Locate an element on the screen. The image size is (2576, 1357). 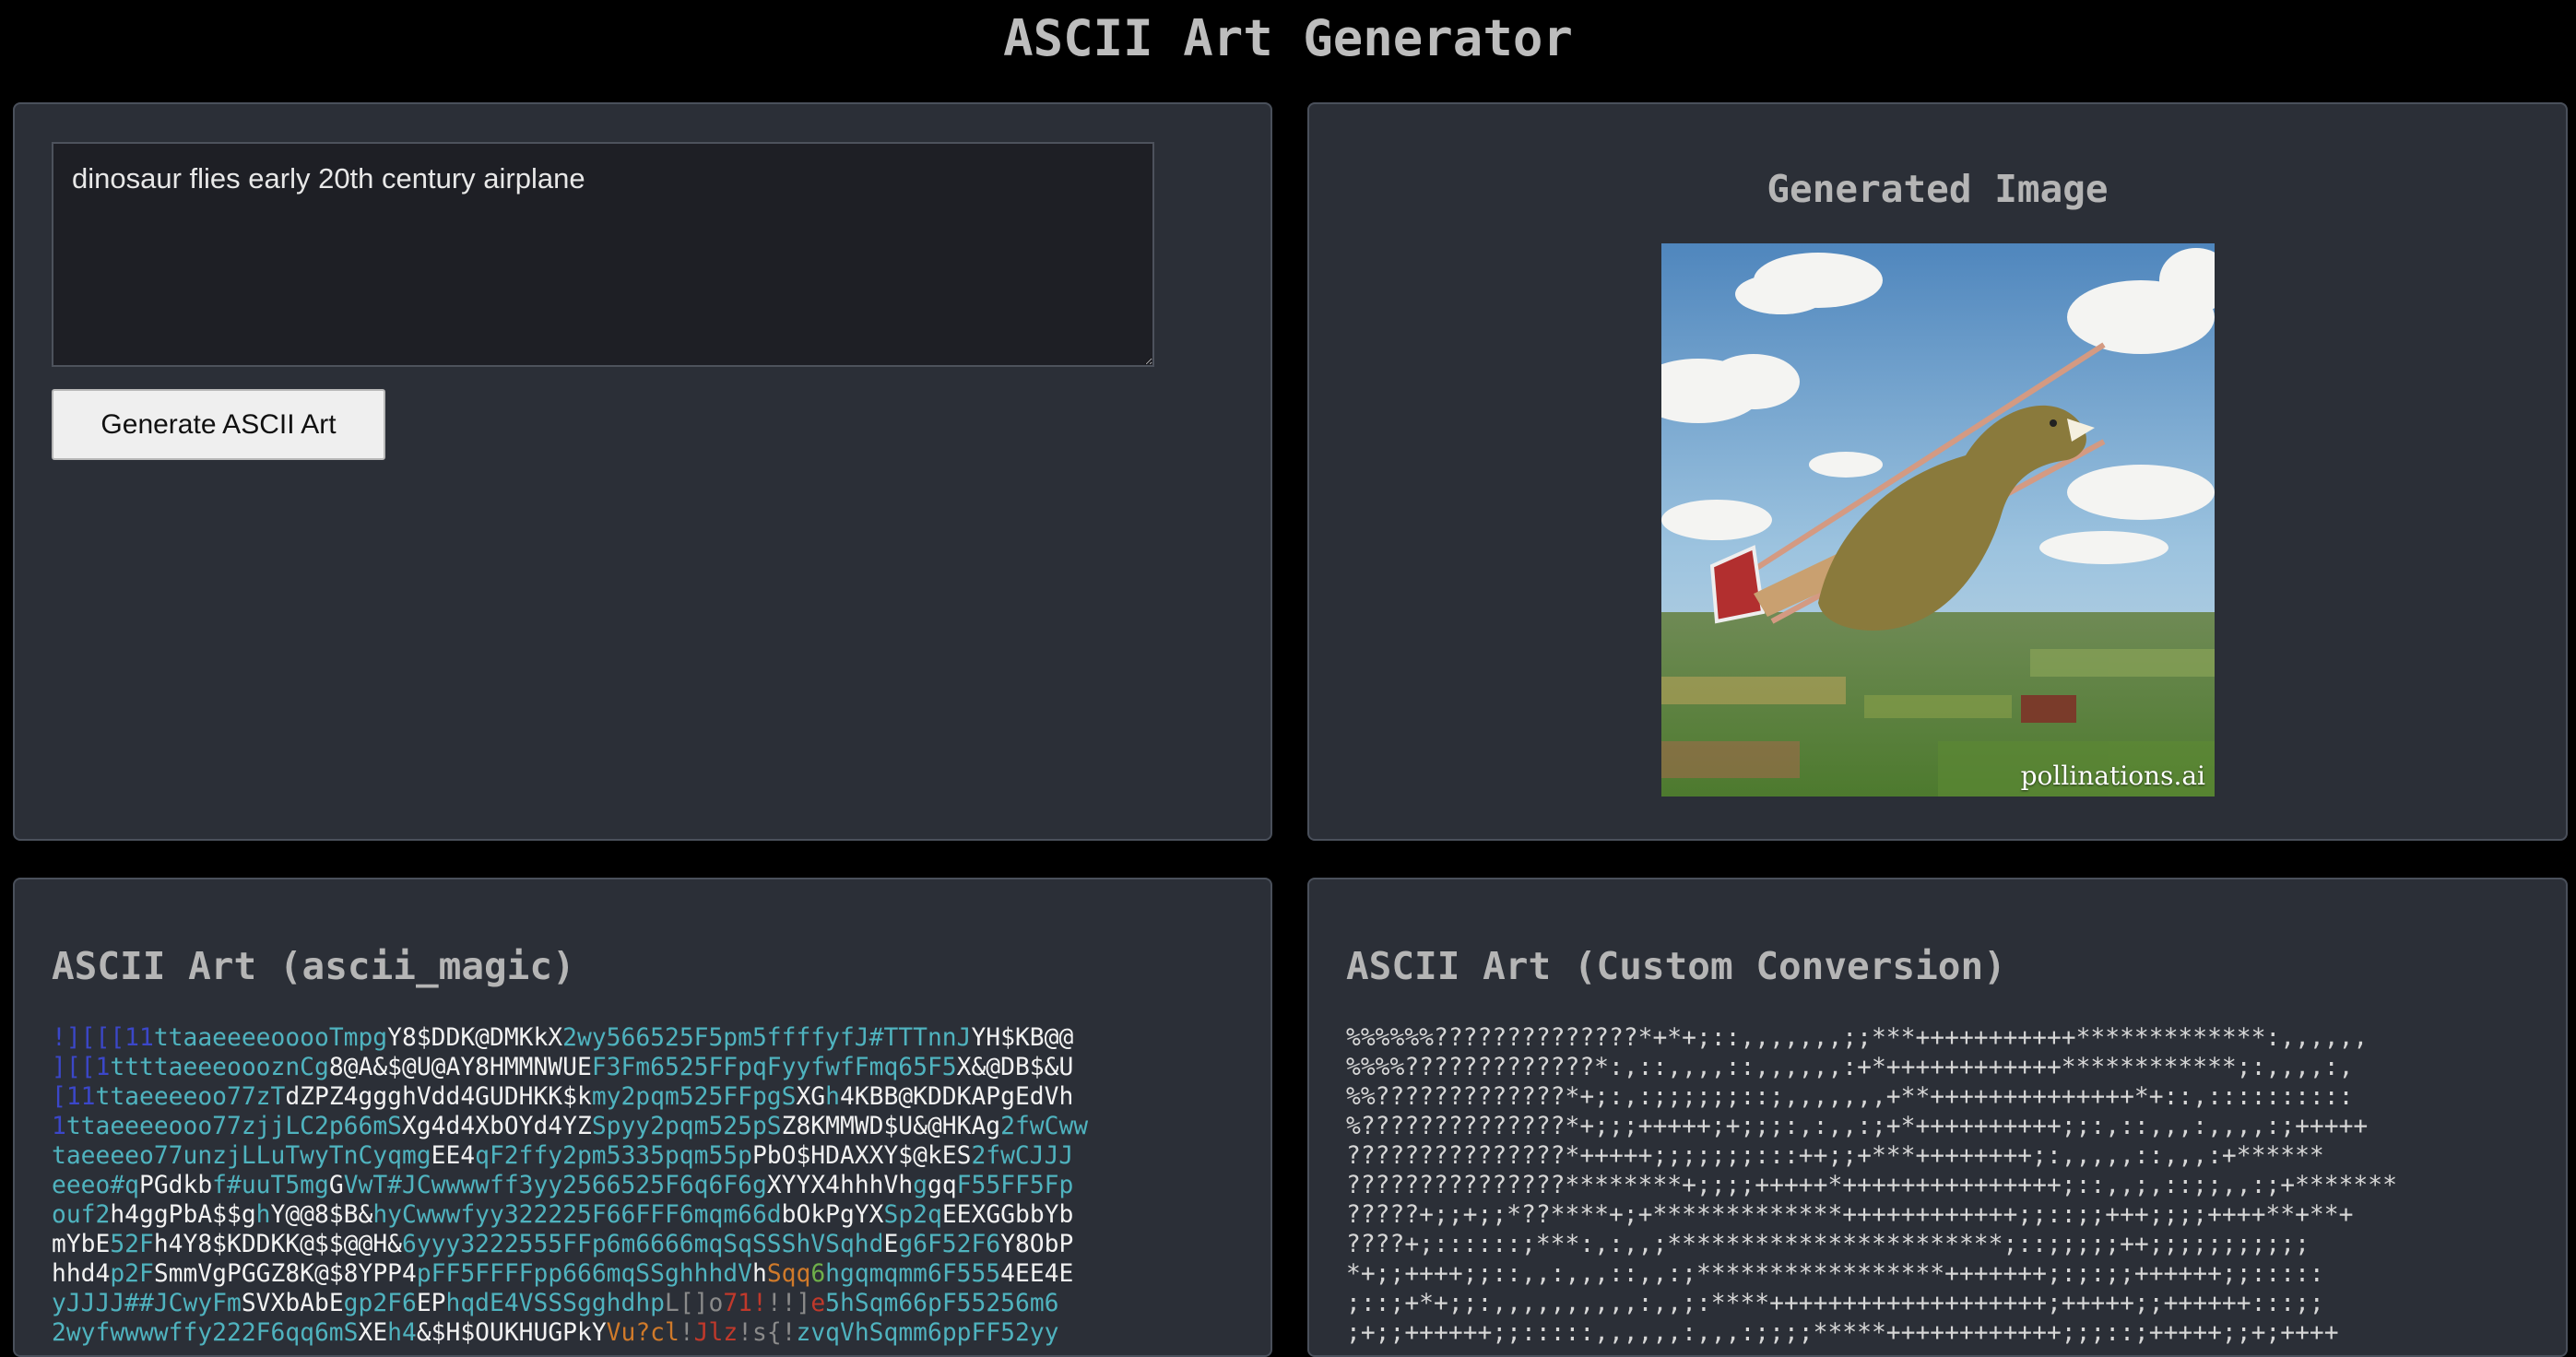
ascii-magic-segment: ttaeeeeooo77zjjLC2p66mS is located at coordinates (233, 1126).